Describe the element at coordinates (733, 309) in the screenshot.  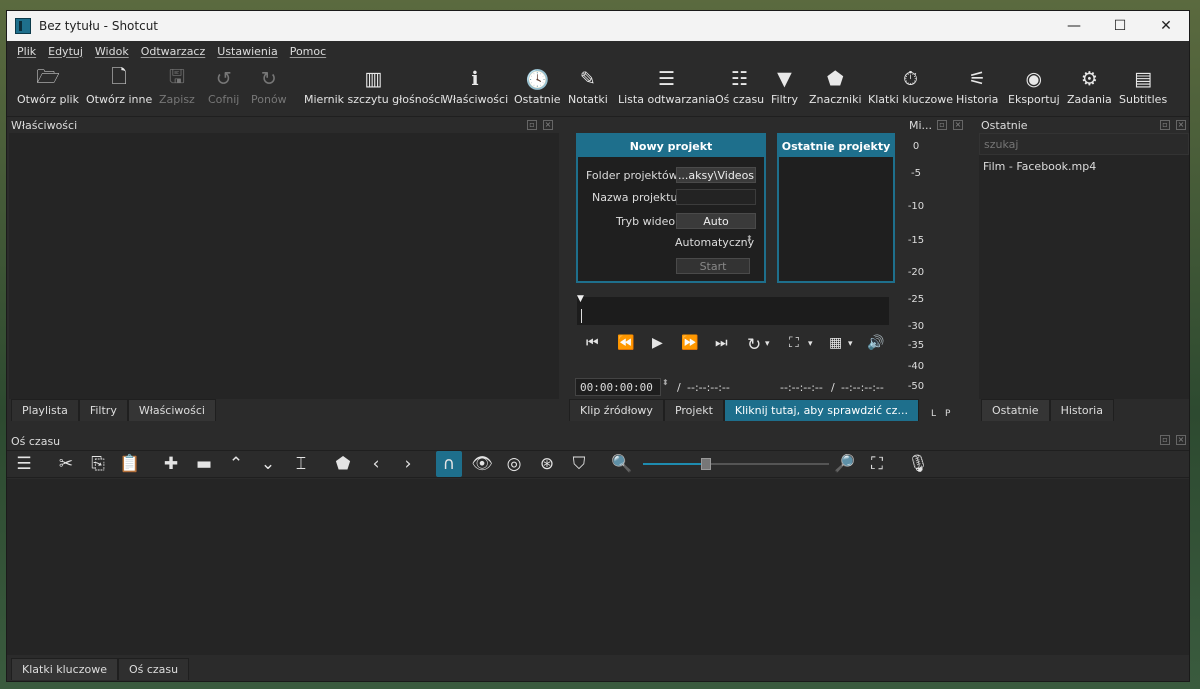
I see `player-scrubber: ▼` at that location.